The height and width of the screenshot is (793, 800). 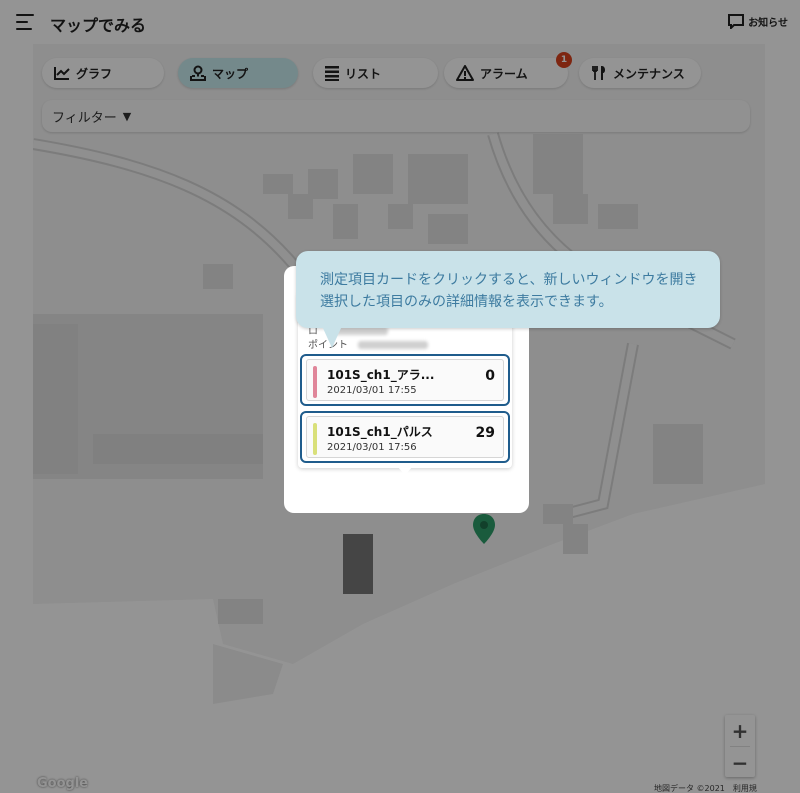 I want to click on measurement-card: 101S_ch1_アラ... 2021/03/01 17:55 0, so click(x=405, y=380).